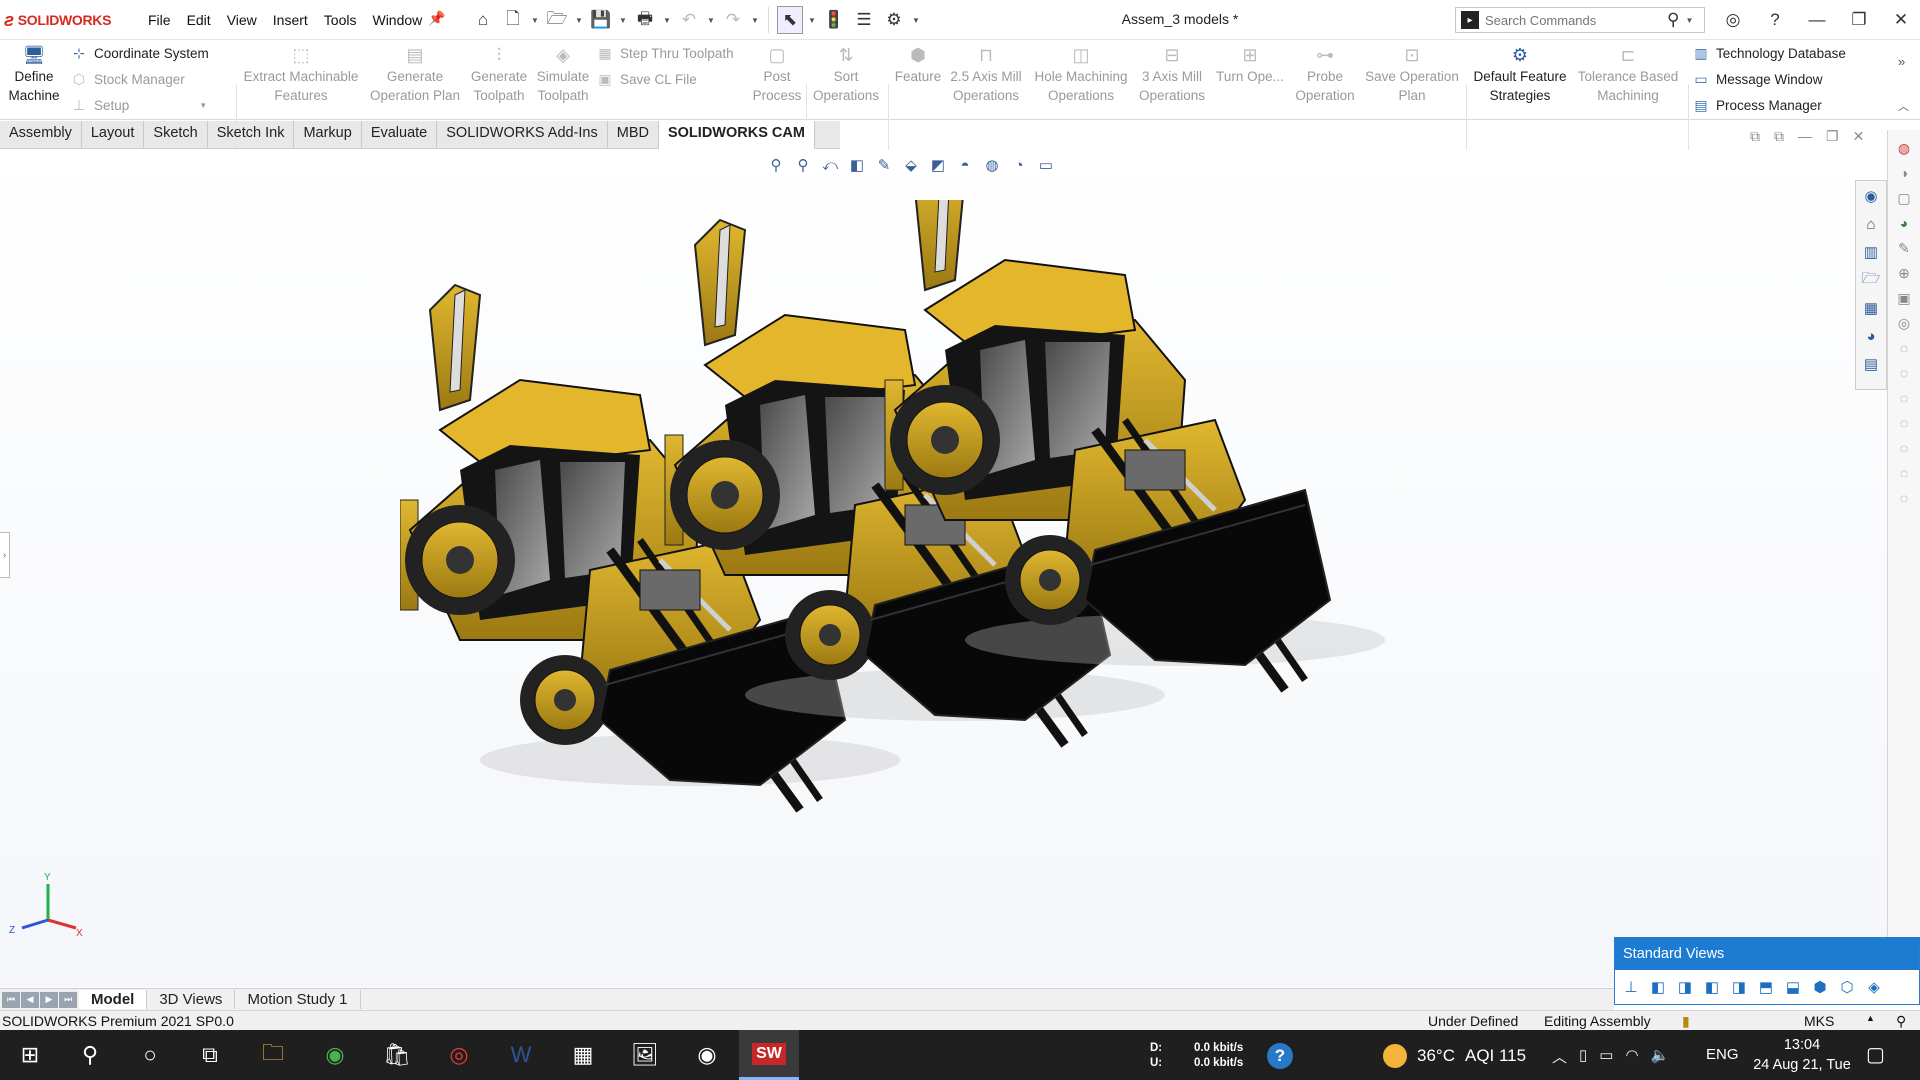 The height and width of the screenshot is (1080, 1920). I want to click on restore-icon: ❐, so click(1859, 20).